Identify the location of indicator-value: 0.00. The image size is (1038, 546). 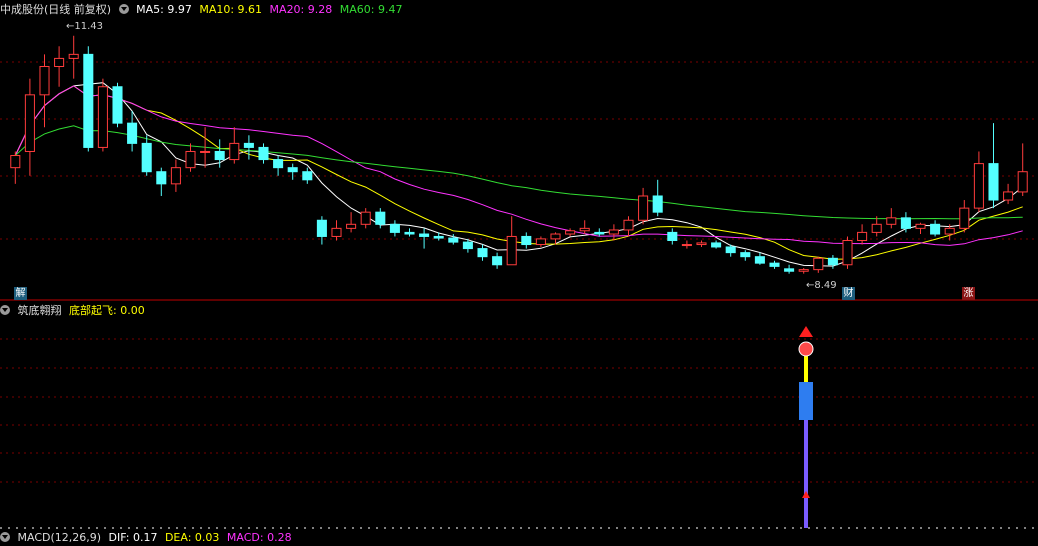
(132, 310).